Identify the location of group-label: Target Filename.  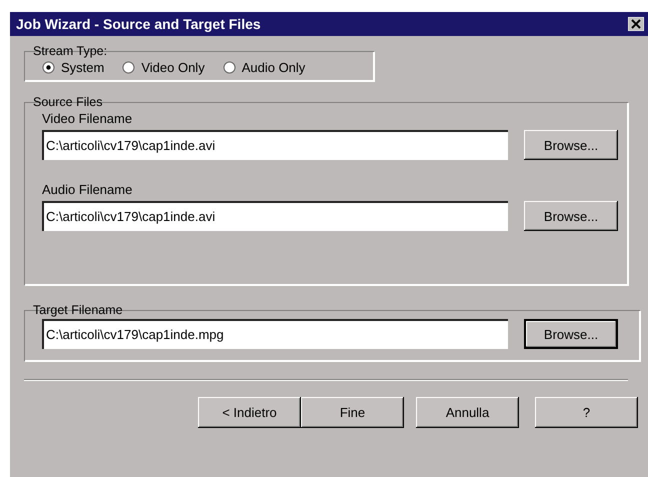
(78, 310).